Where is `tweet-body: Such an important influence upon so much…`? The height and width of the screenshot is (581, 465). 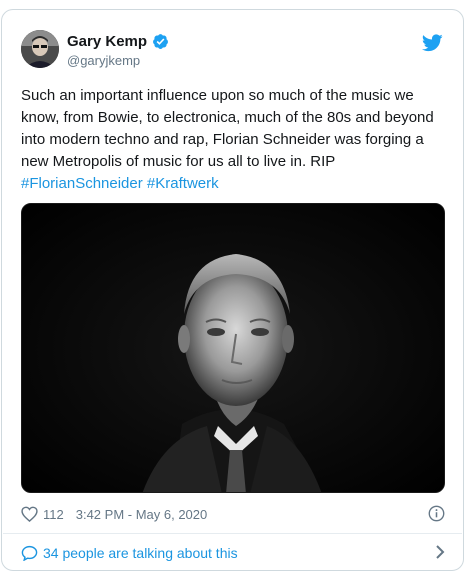 tweet-body: Such an important influence upon so much… is located at coordinates (227, 128).